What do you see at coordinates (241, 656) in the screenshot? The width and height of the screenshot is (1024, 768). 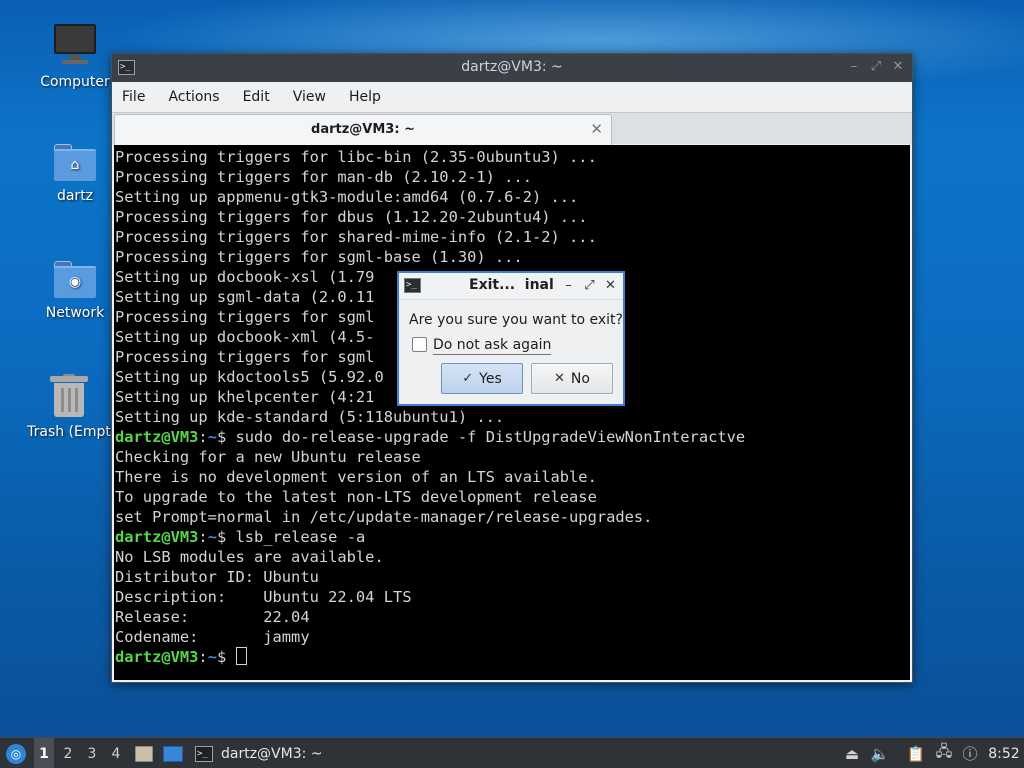 I see `text-cursor` at bounding box center [241, 656].